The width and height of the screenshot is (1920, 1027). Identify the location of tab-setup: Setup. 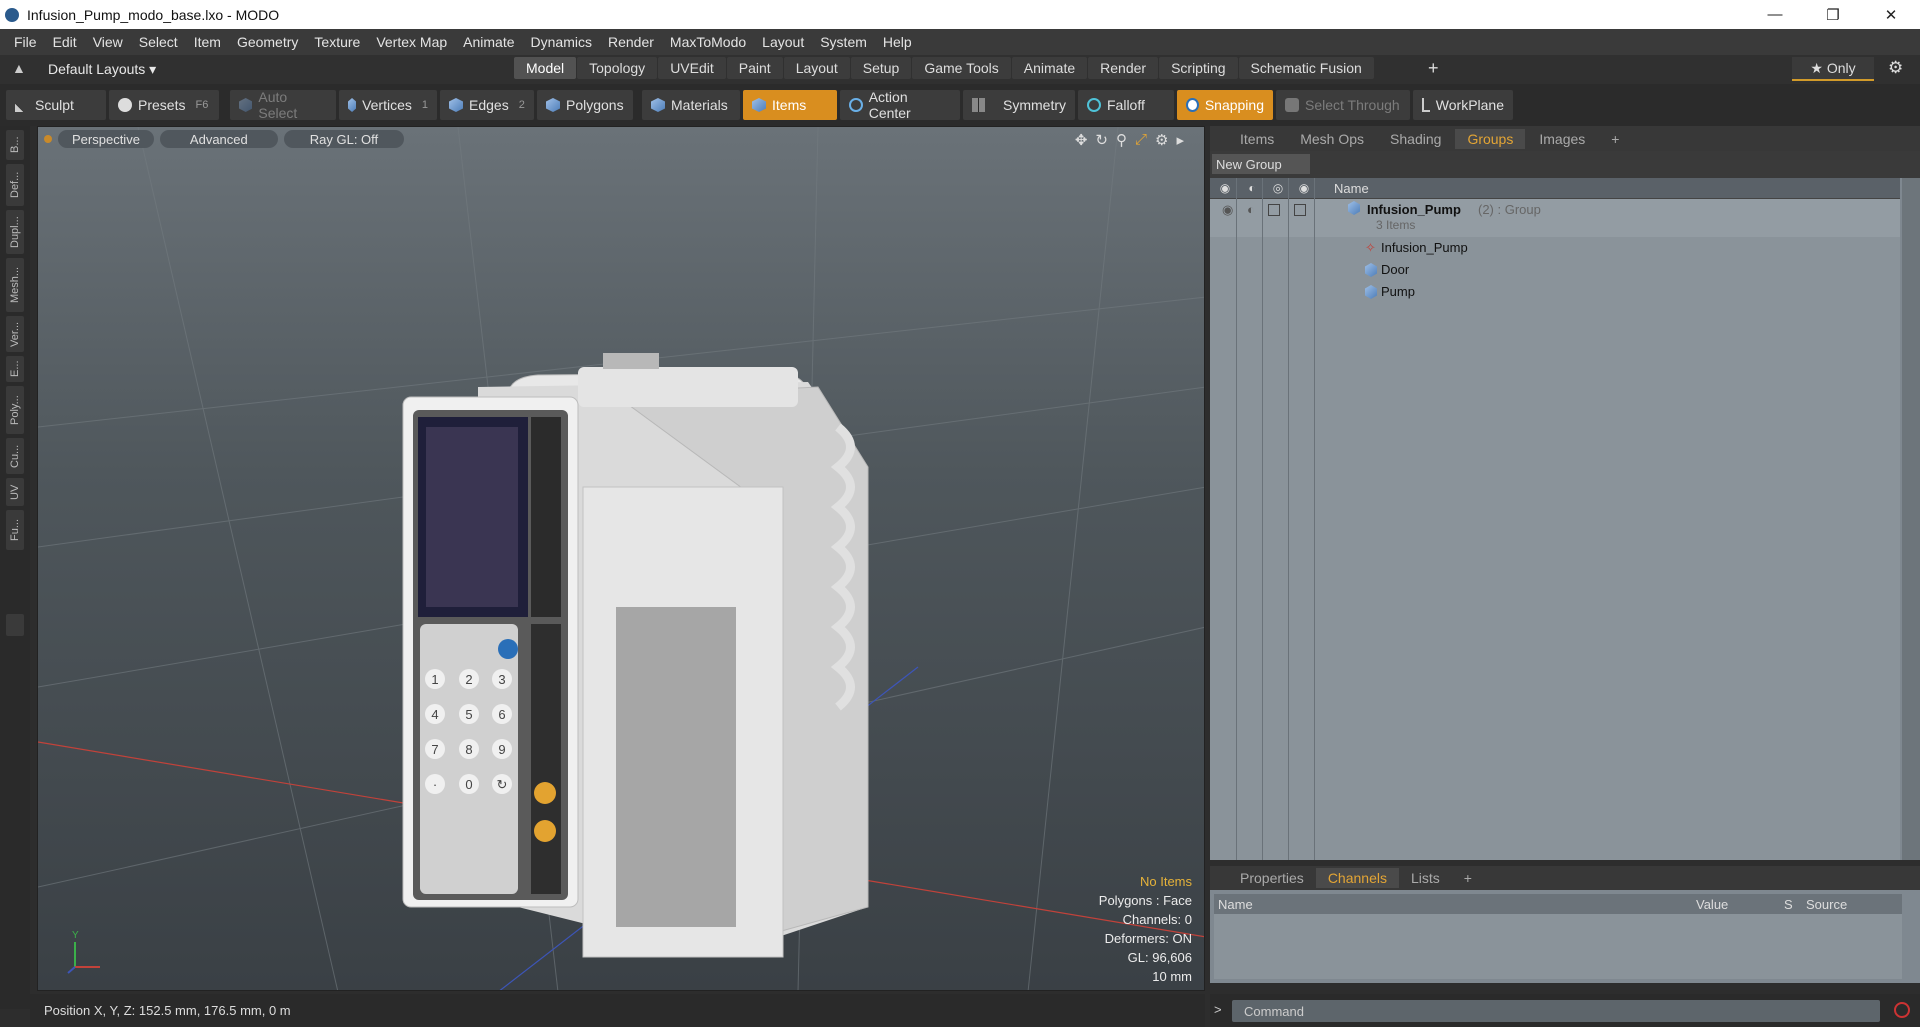
(881, 68).